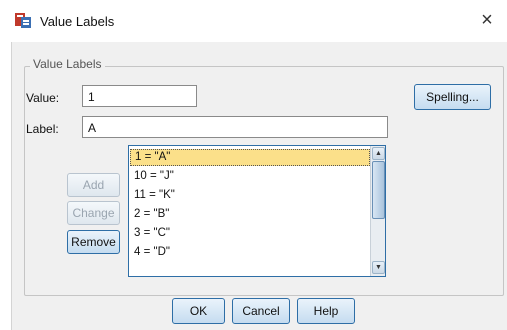 The image size is (507, 330). What do you see at coordinates (253, 21) in the screenshot?
I see `title-bar: Value Labels ×` at bounding box center [253, 21].